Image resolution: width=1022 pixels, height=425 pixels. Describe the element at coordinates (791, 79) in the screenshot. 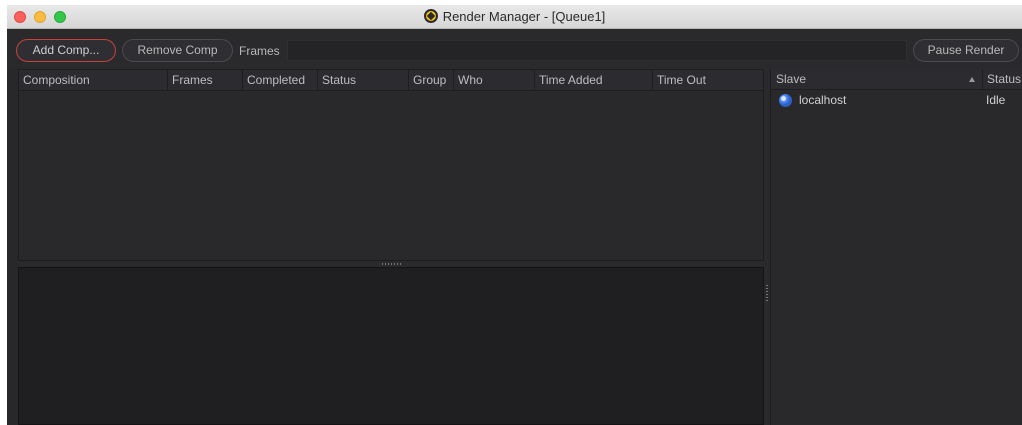

I see `column-header-slave-label: Slave` at that location.